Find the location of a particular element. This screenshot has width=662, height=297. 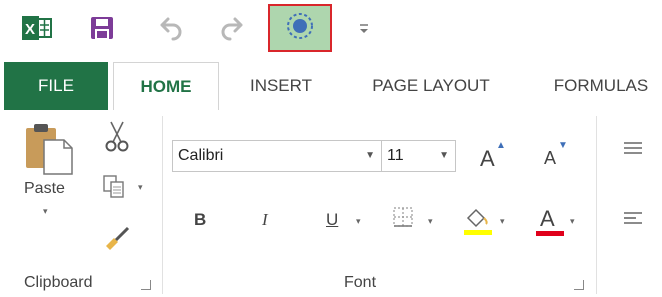

shrink-font-icon: A is located at coordinates (550, 158).